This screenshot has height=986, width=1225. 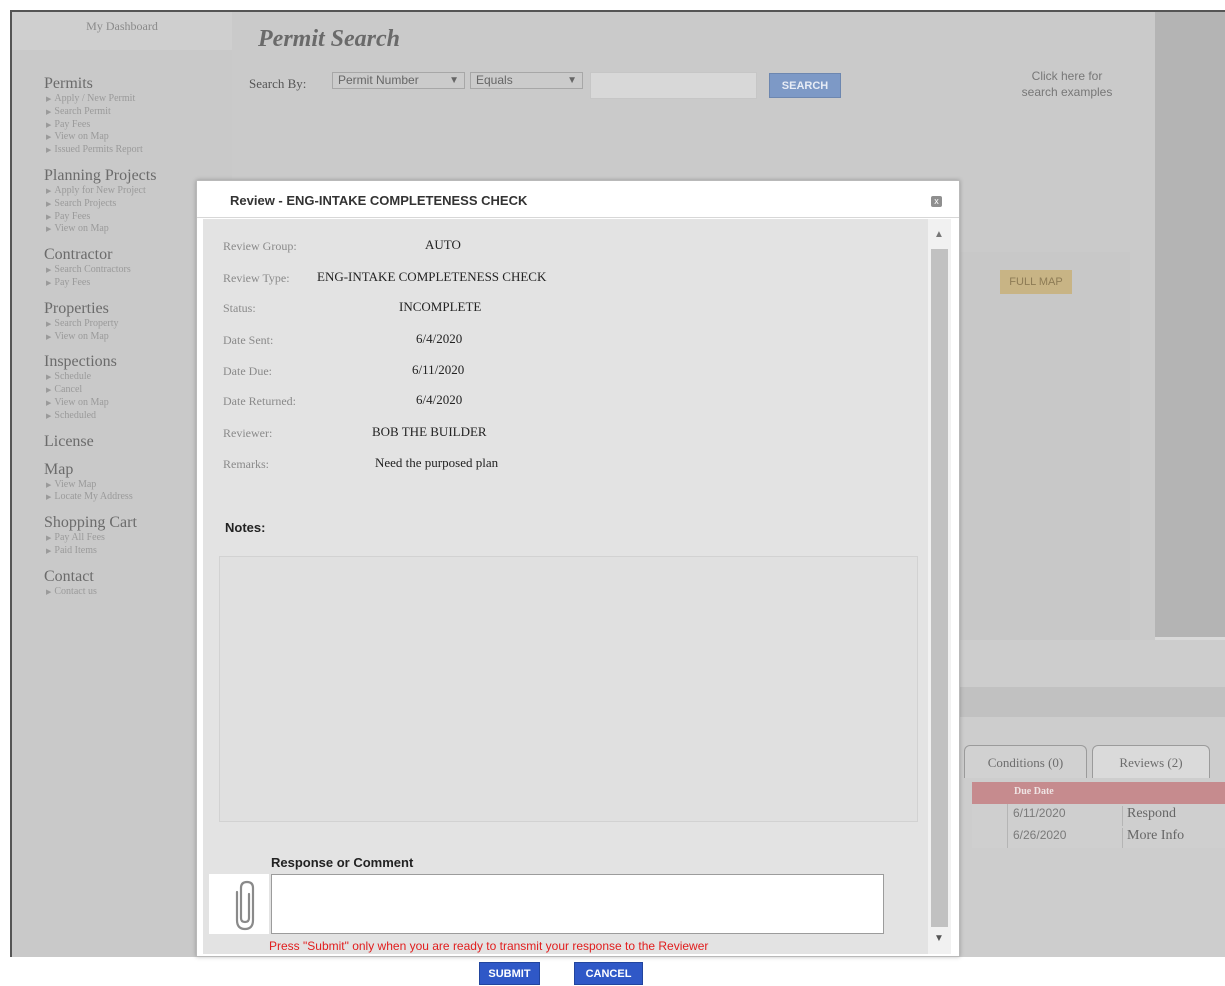 I want to click on field-status: Status: INCOMPLETE, so click(x=573, y=308).